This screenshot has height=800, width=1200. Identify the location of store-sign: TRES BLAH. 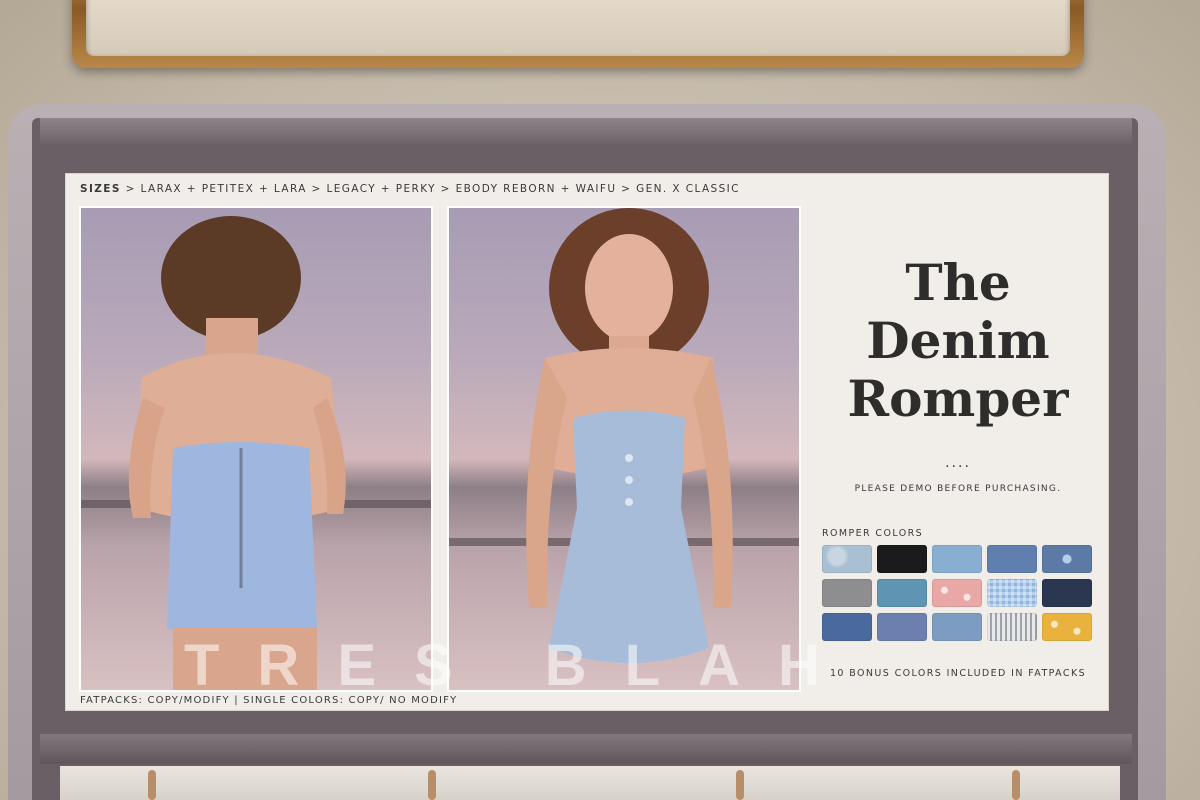
(578, 34).